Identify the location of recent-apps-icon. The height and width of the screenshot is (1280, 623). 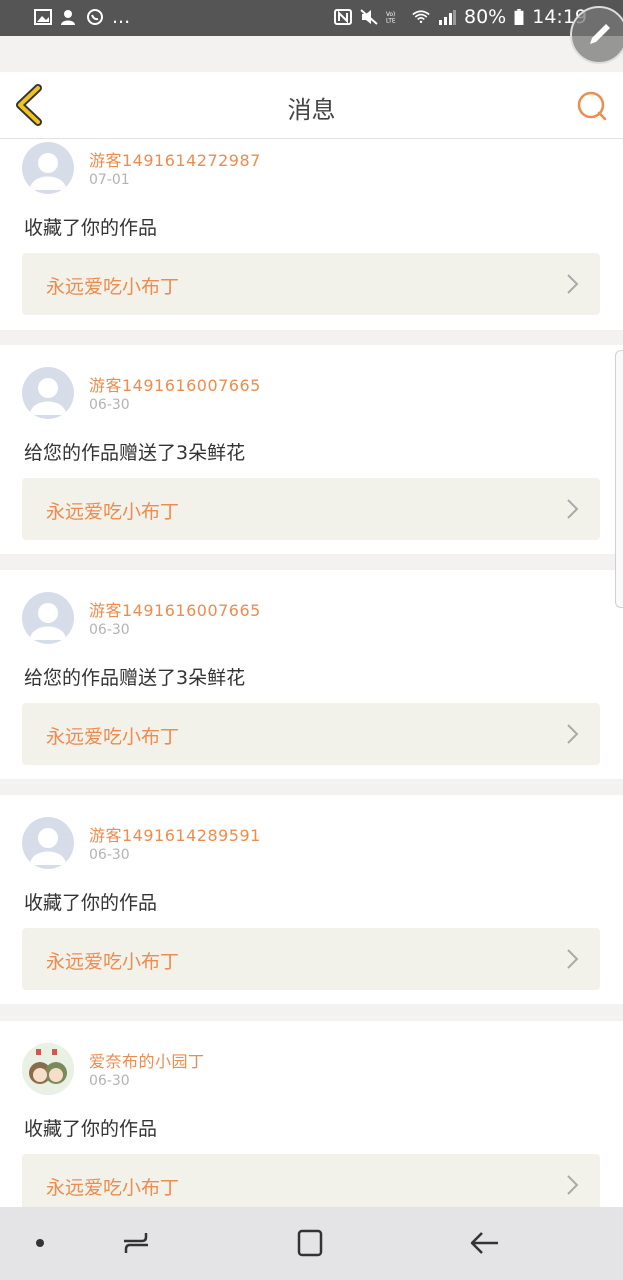
(136, 1243).